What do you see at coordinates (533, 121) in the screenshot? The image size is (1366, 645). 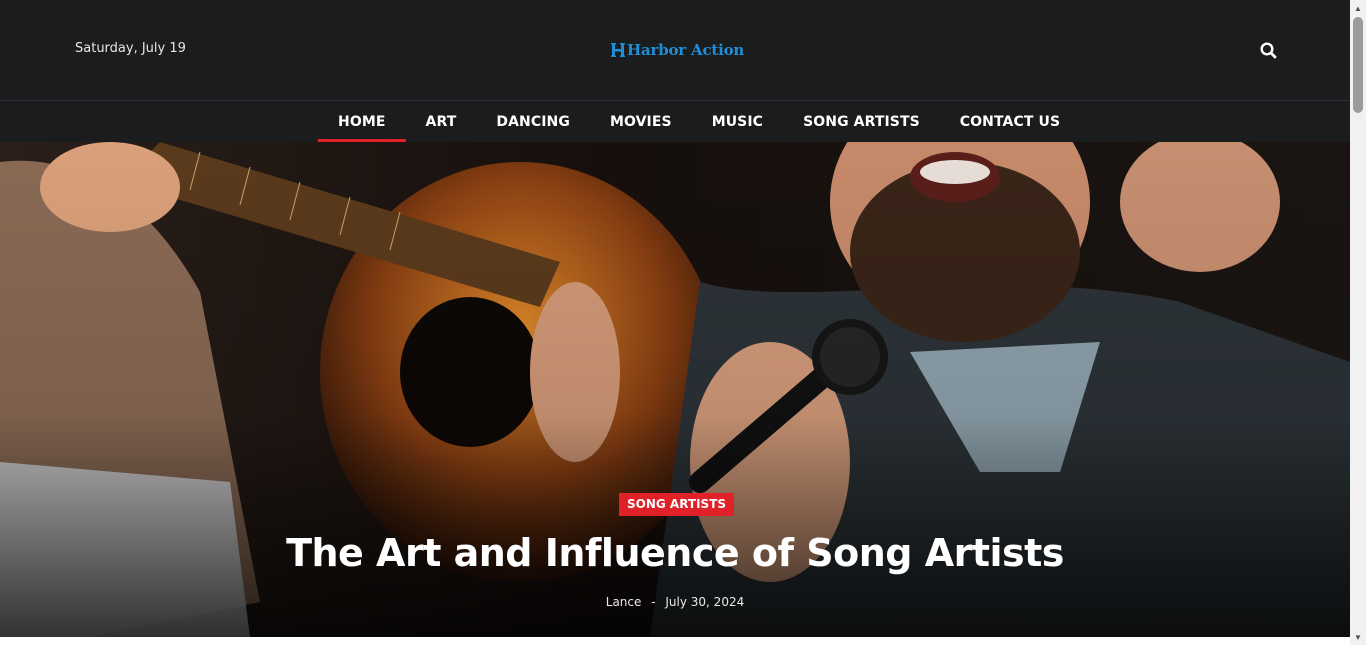 I see `nav-item-dancing: DANCING` at bounding box center [533, 121].